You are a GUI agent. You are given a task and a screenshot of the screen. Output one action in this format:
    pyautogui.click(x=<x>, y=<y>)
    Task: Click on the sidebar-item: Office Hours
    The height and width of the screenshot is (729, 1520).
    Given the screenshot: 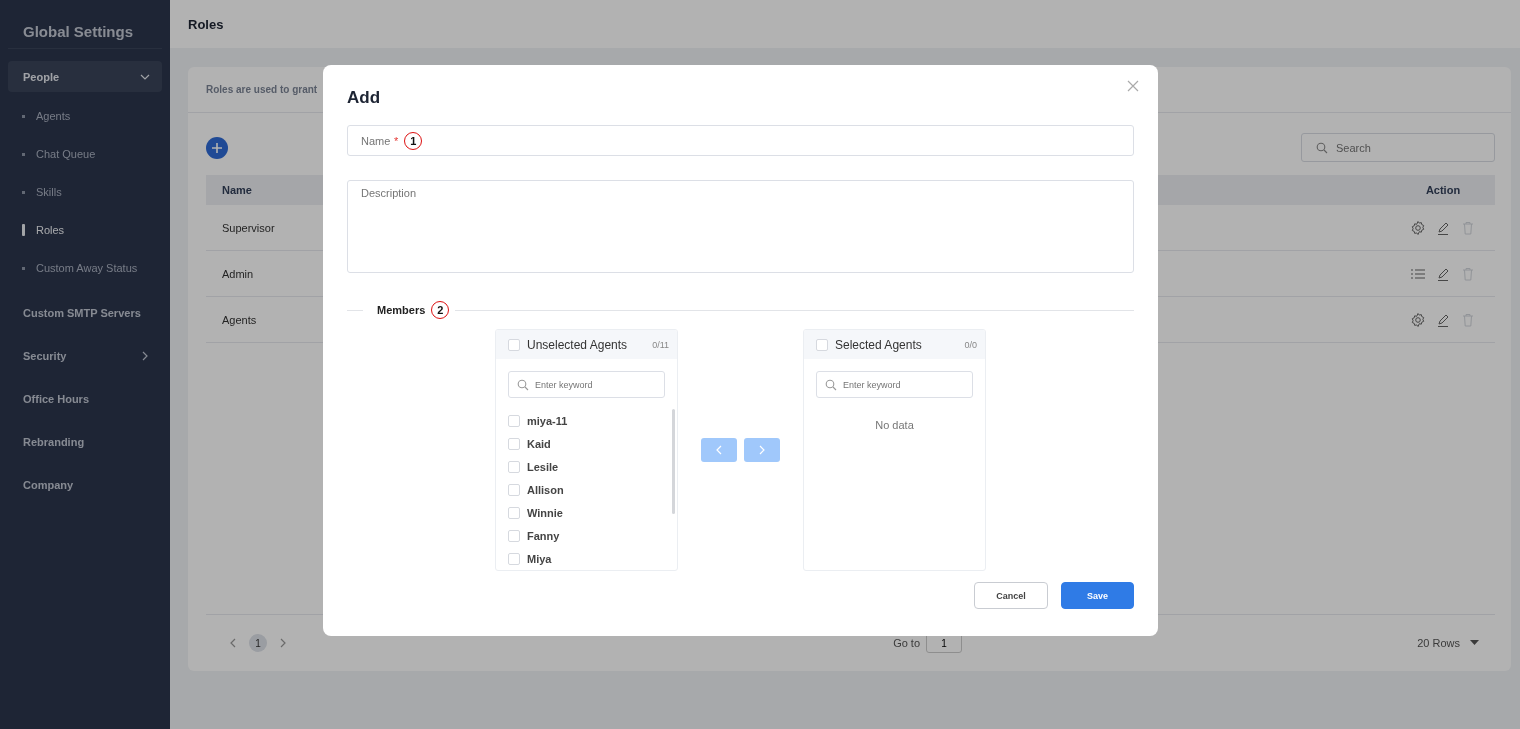 What is the action you would take?
    pyautogui.click(x=85, y=398)
    